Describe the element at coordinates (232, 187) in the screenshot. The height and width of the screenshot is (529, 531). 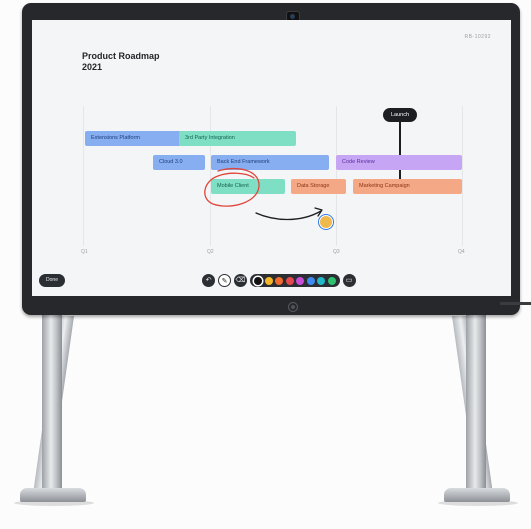
I see `red-circle-annotation` at that location.